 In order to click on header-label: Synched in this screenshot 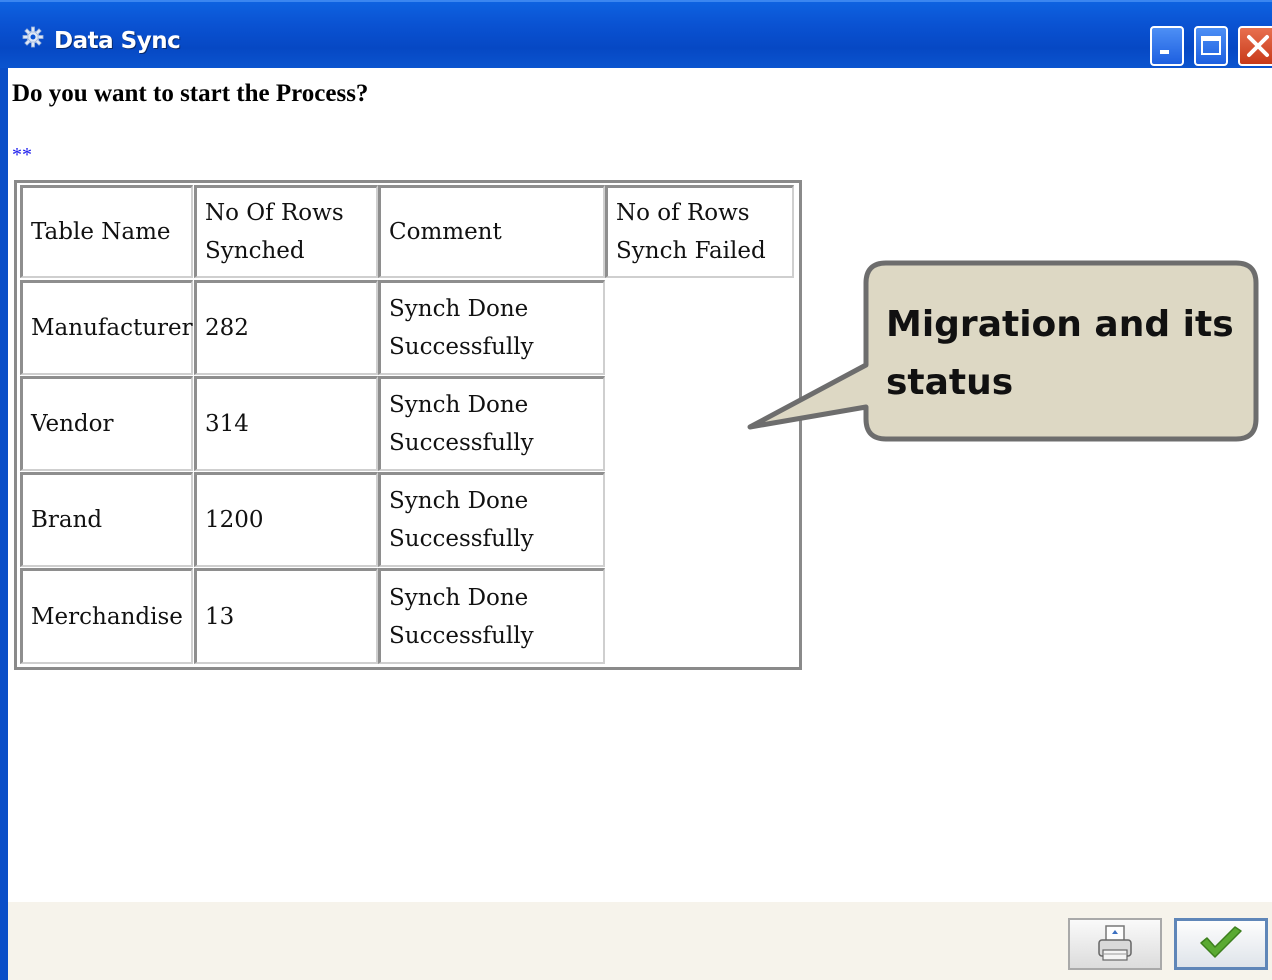, I will do `click(255, 251)`.